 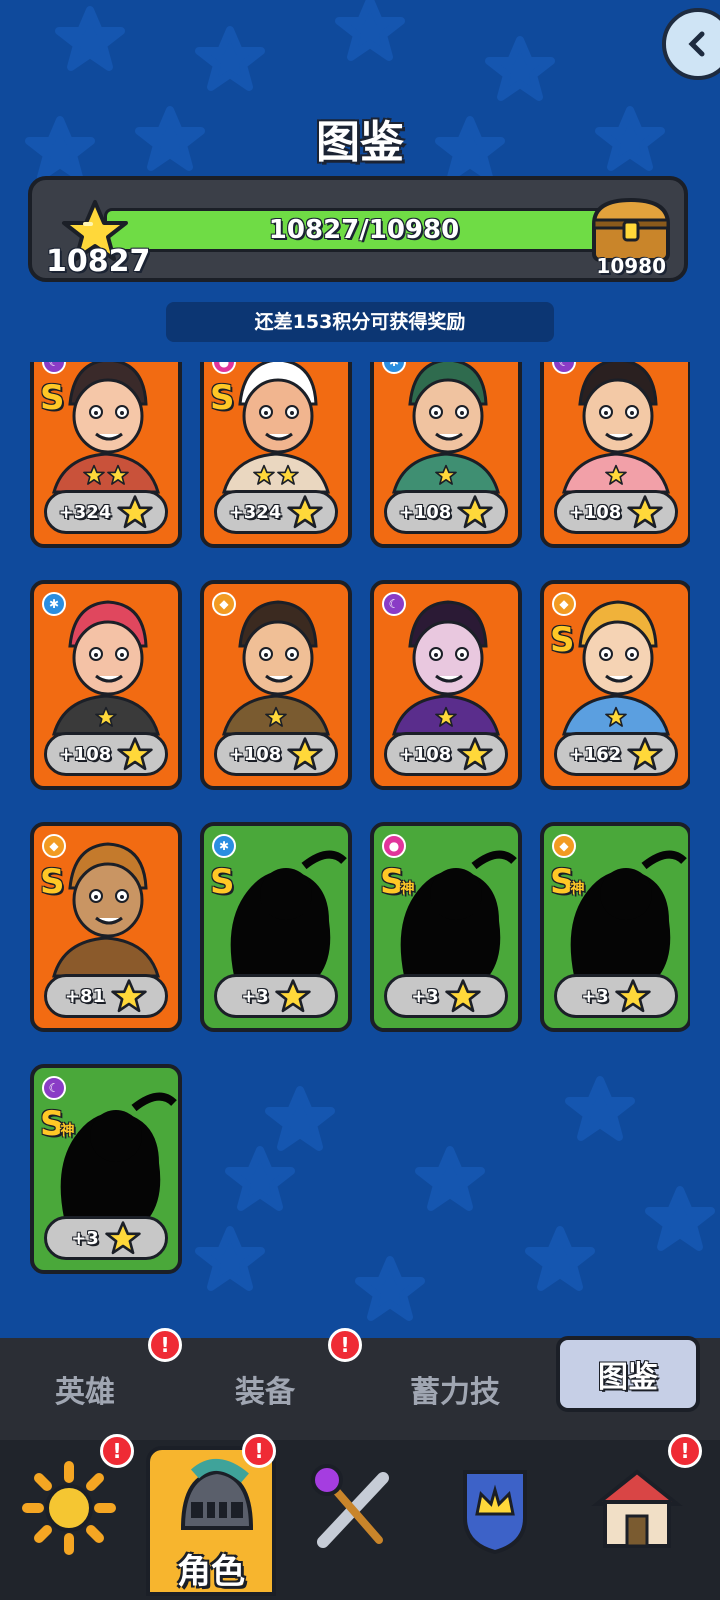 I want to click on subtab-0: 英雄, so click(x=85, y=1389).